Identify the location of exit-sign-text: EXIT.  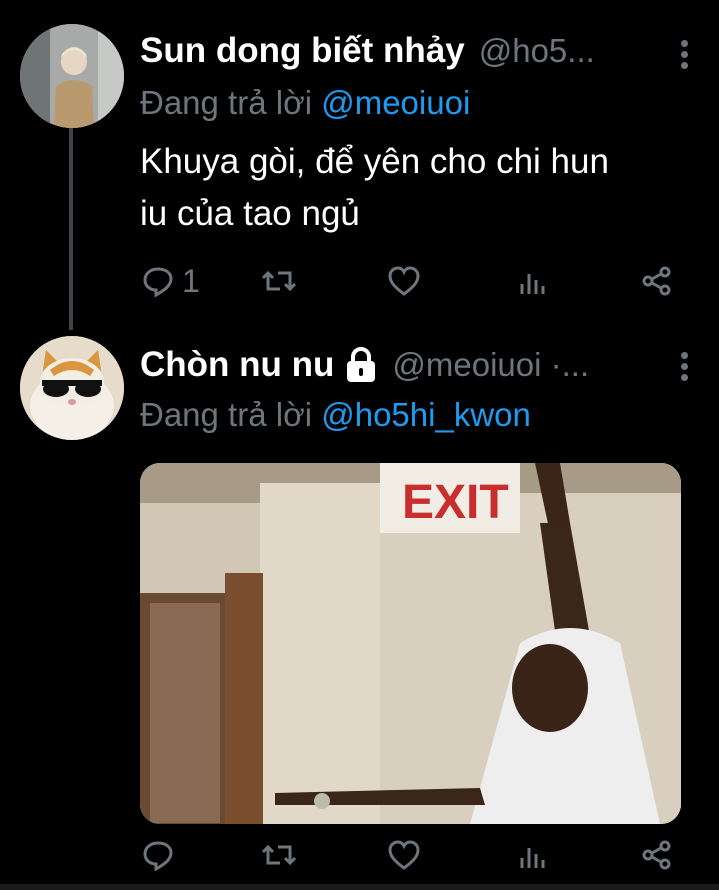
(455, 502).